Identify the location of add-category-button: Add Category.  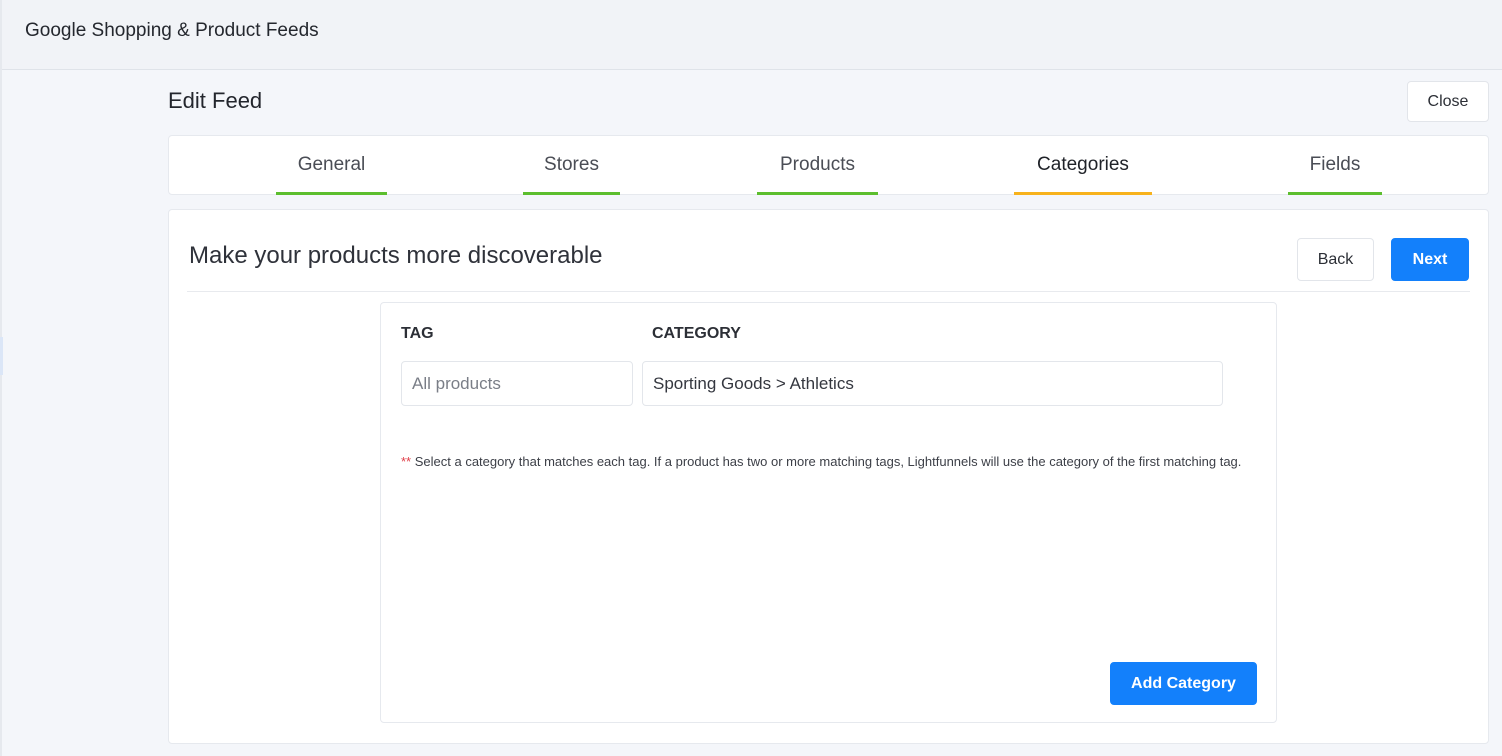
(1183, 683).